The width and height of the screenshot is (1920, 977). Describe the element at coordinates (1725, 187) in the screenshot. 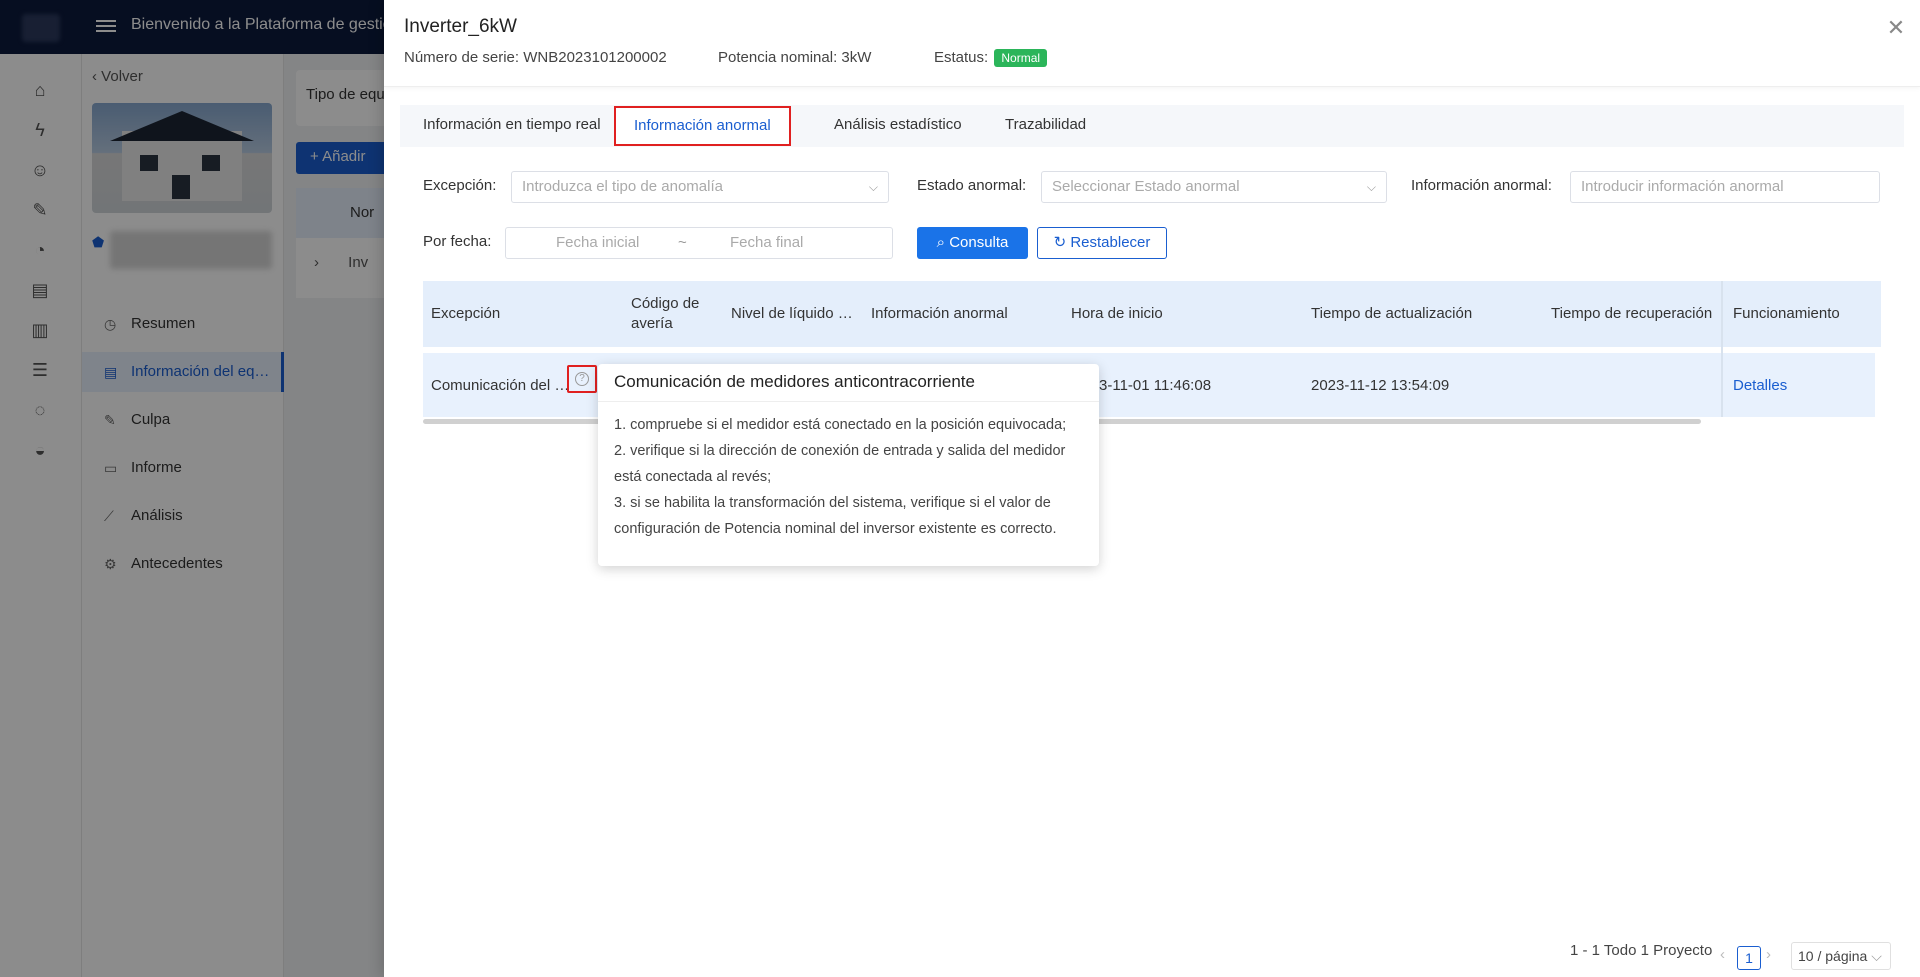

I see `info-input: Introducir información anormal` at that location.